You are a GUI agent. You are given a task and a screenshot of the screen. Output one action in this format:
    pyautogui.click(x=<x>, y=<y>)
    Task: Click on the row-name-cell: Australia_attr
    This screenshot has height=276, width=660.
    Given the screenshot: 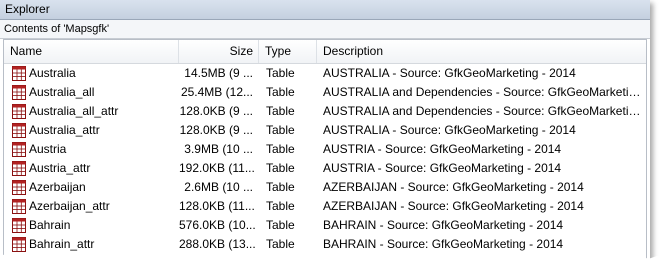 What is the action you would take?
    pyautogui.click(x=91, y=130)
    